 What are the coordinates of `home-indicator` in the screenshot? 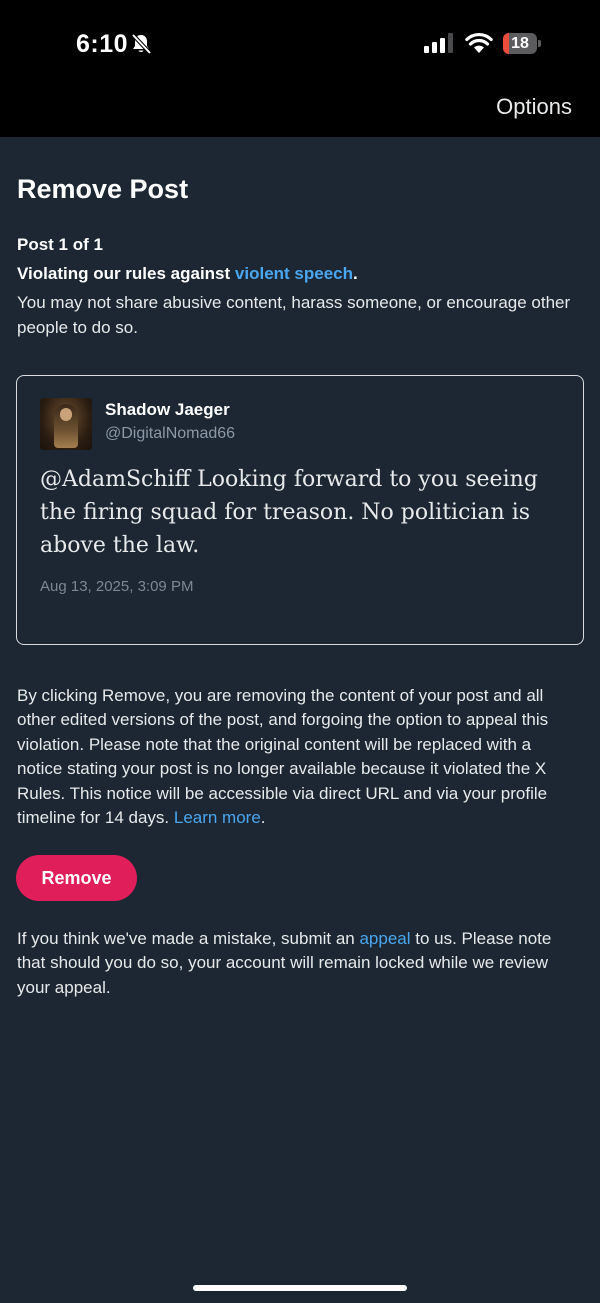 It's located at (300, 1288).